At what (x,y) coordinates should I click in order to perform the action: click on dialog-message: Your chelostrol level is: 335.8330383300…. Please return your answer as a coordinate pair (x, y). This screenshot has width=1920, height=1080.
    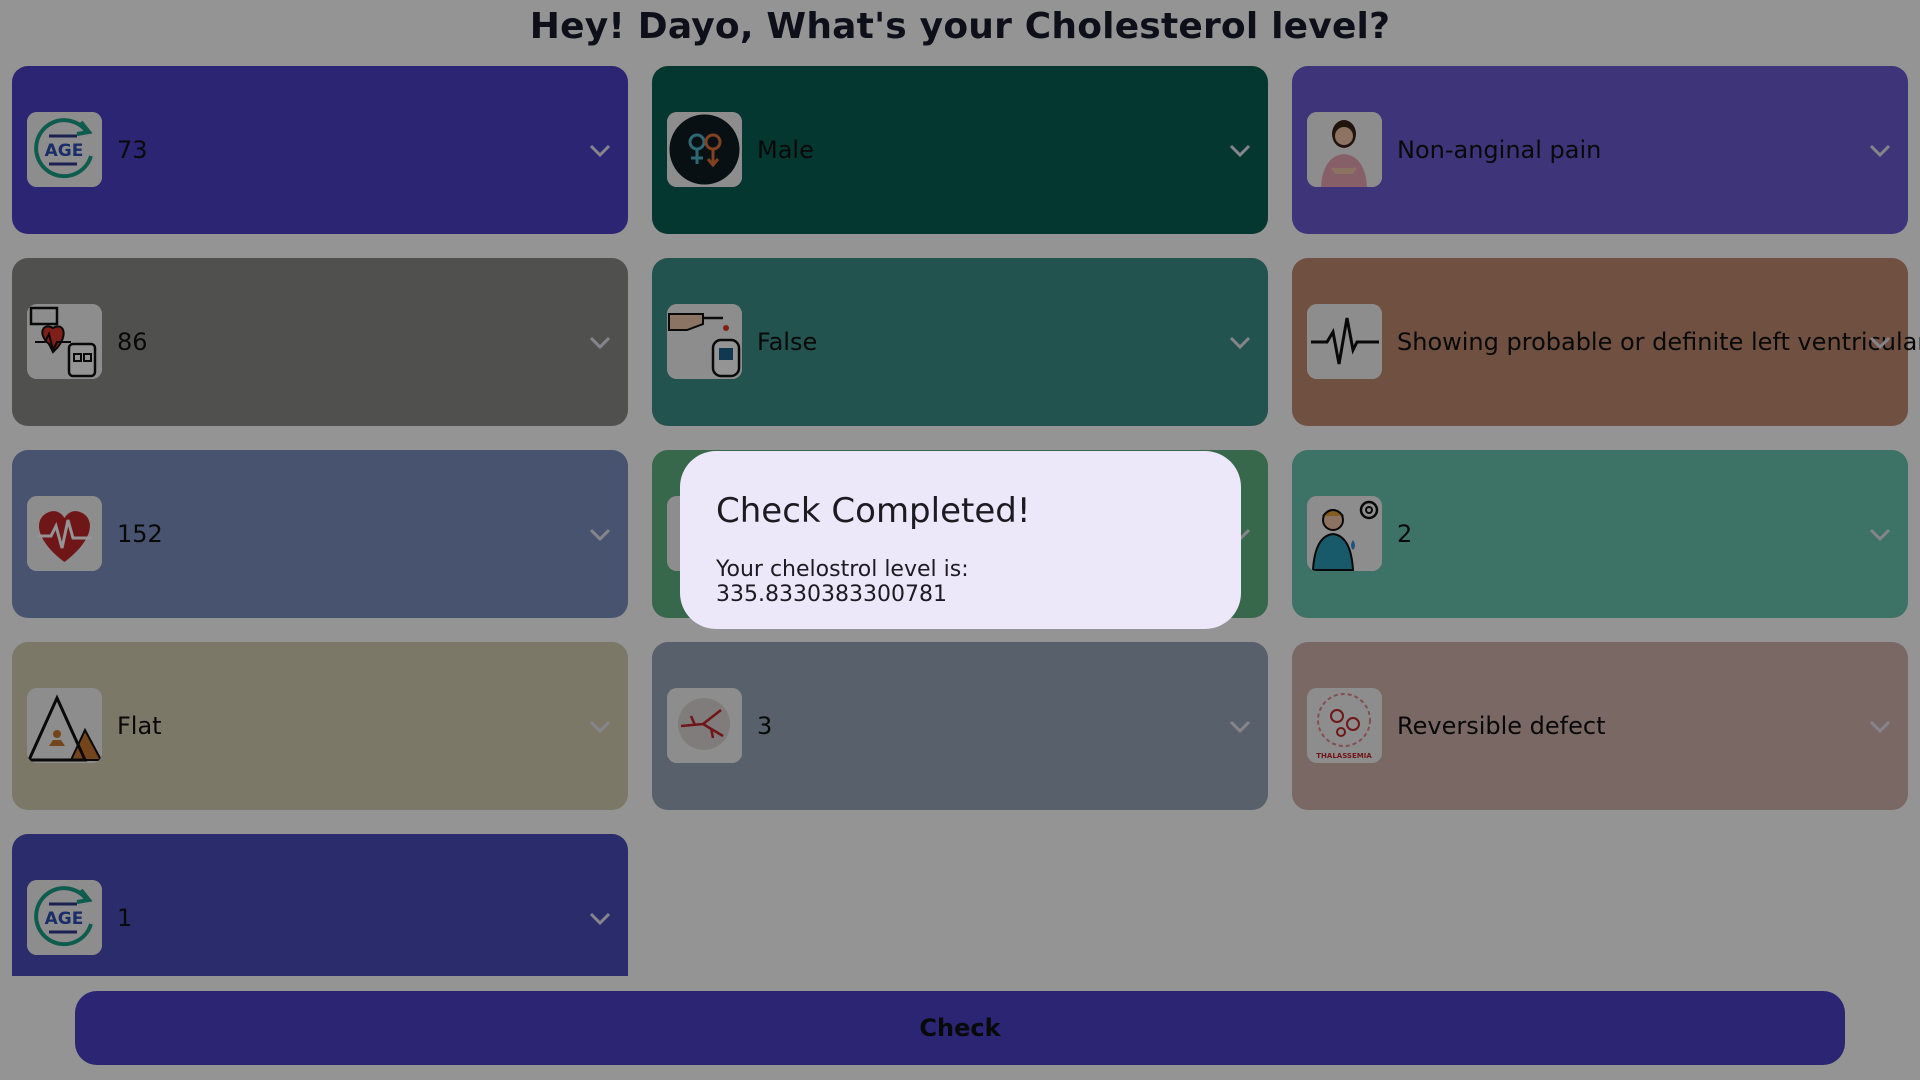
    Looking at the image, I should click on (842, 582).